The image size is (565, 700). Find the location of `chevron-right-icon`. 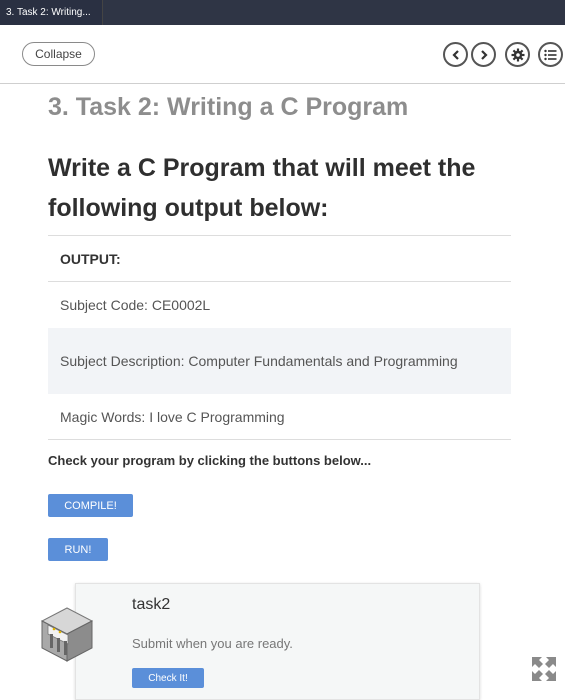

chevron-right-icon is located at coordinates (483, 54).